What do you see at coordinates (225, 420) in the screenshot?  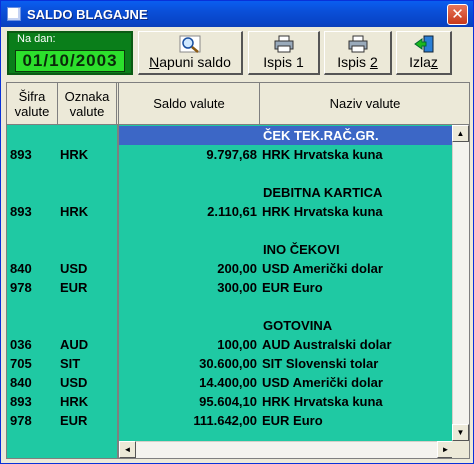 I see `balance-cell: 111.642,00` at bounding box center [225, 420].